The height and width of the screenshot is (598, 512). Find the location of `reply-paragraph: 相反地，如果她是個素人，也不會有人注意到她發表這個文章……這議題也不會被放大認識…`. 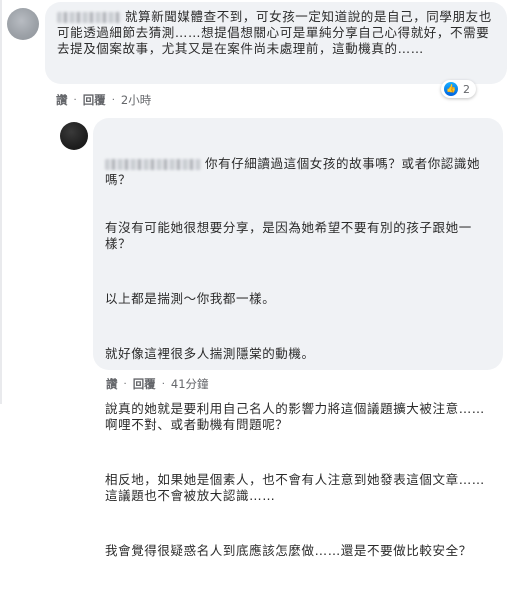

reply-paragraph: 相反地，如果她是個素人，也不會有人注意到她發表這個文章……這議題也不會被放大認識… is located at coordinates (295, 487).